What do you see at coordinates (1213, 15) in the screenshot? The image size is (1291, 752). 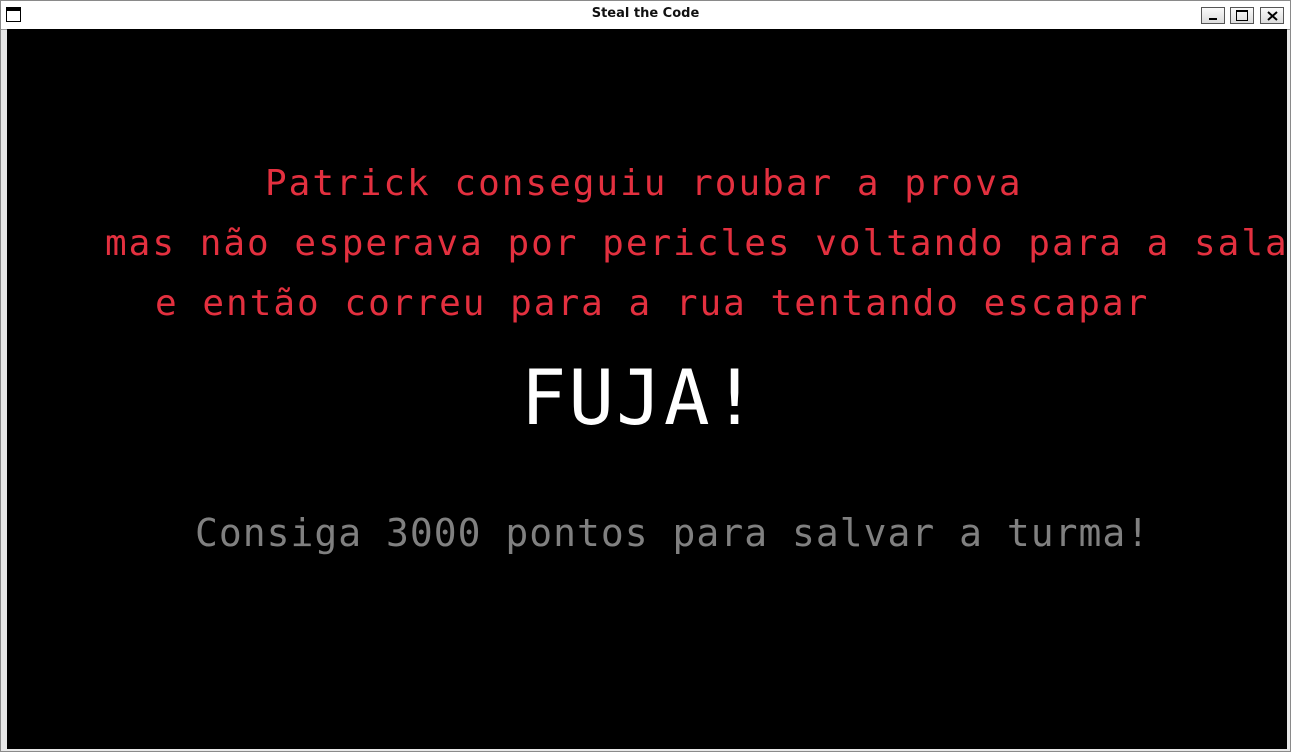 I see `minimize-button` at bounding box center [1213, 15].